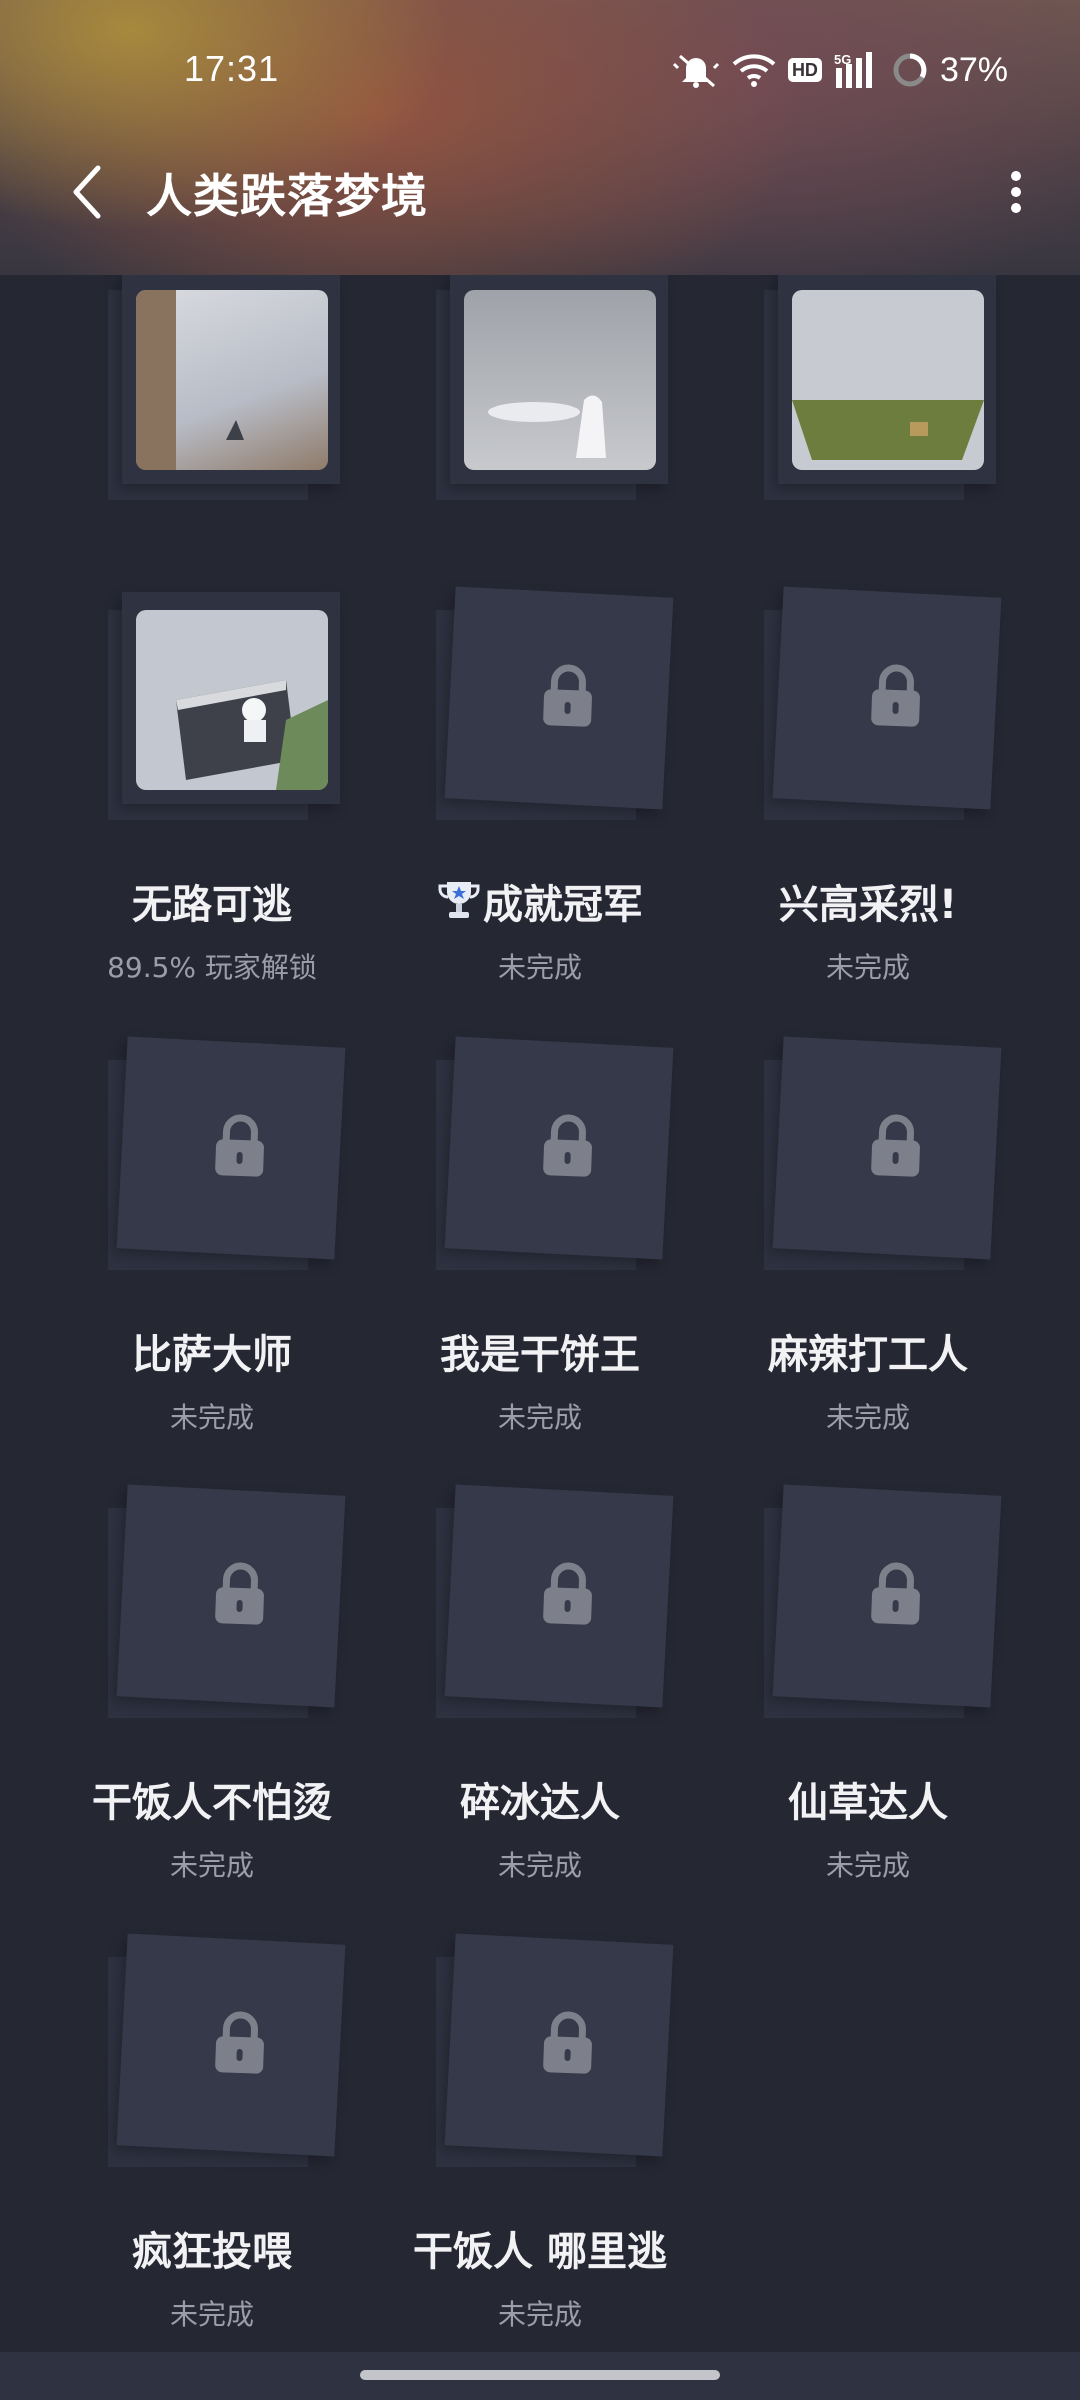 Image resolution: width=1080 pixels, height=2400 pixels. What do you see at coordinates (540, 1355) in the screenshot?
I see `achievement-title: 我是干饼王` at bounding box center [540, 1355].